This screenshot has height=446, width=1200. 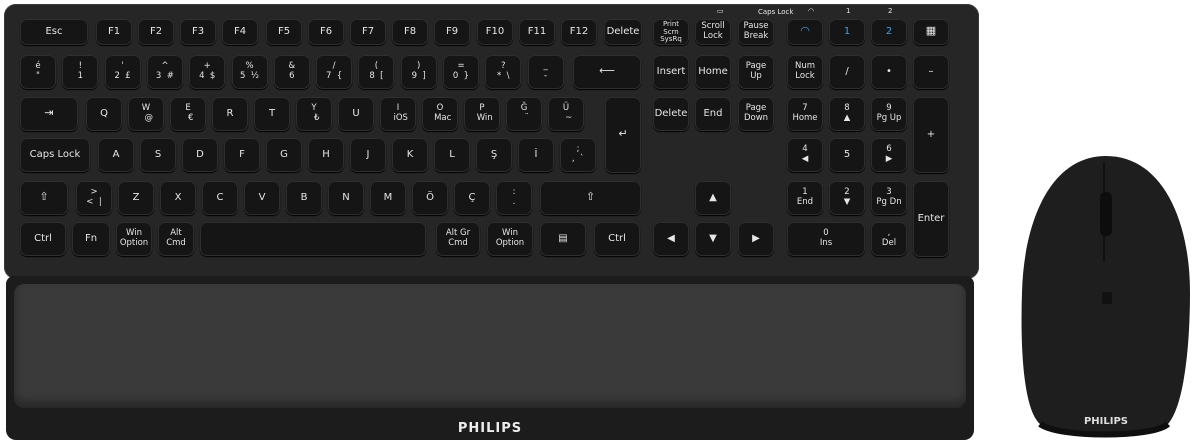 What do you see at coordinates (220, 198) in the screenshot?
I see `r4-key-3-key: C` at bounding box center [220, 198].